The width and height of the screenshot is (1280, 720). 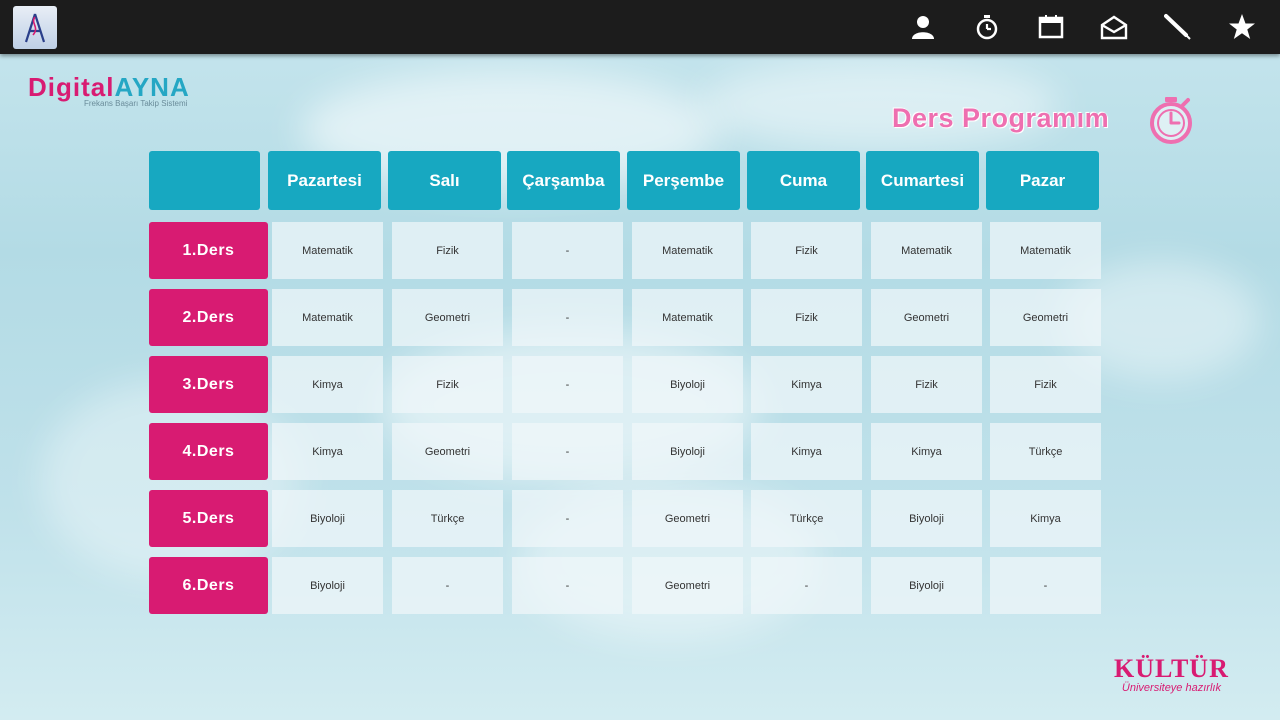 I want to click on brand-name-part2: AYNA, so click(x=152, y=87).